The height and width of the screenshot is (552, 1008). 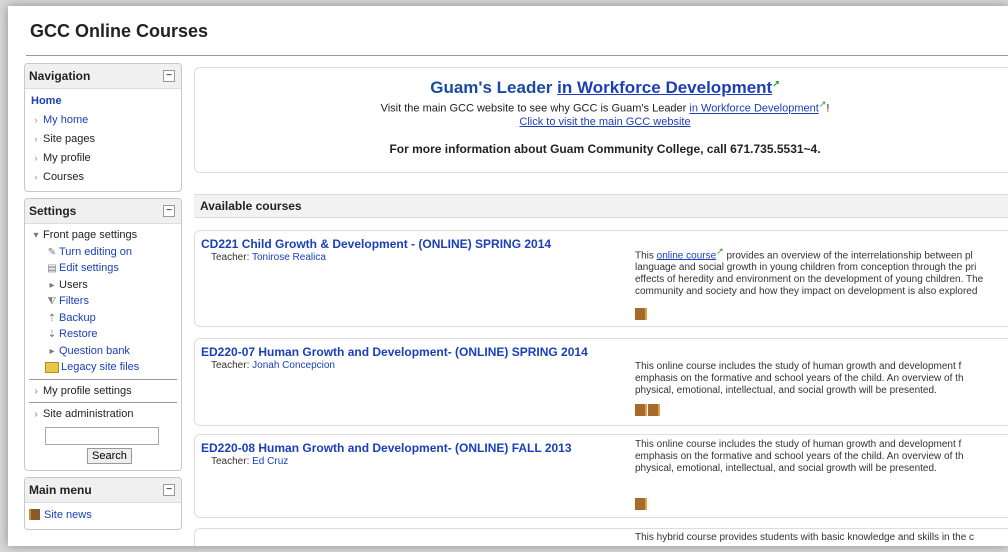 What do you see at coordinates (270, 461) in the screenshot?
I see `teacher-link: Ed Cruz` at bounding box center [270, 461].